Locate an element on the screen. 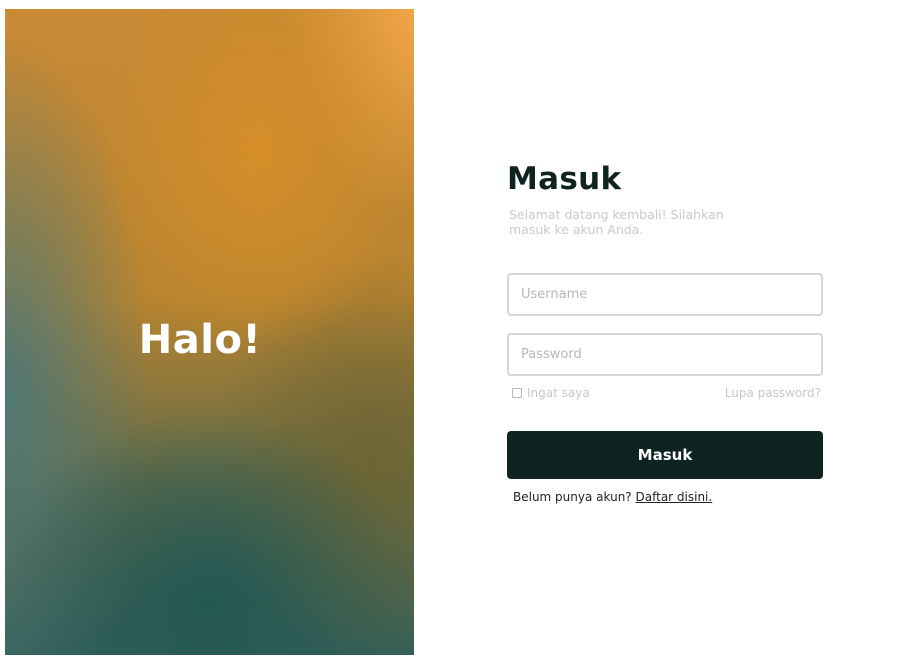  login-button: Masuk is located at coordinates (665, 455).